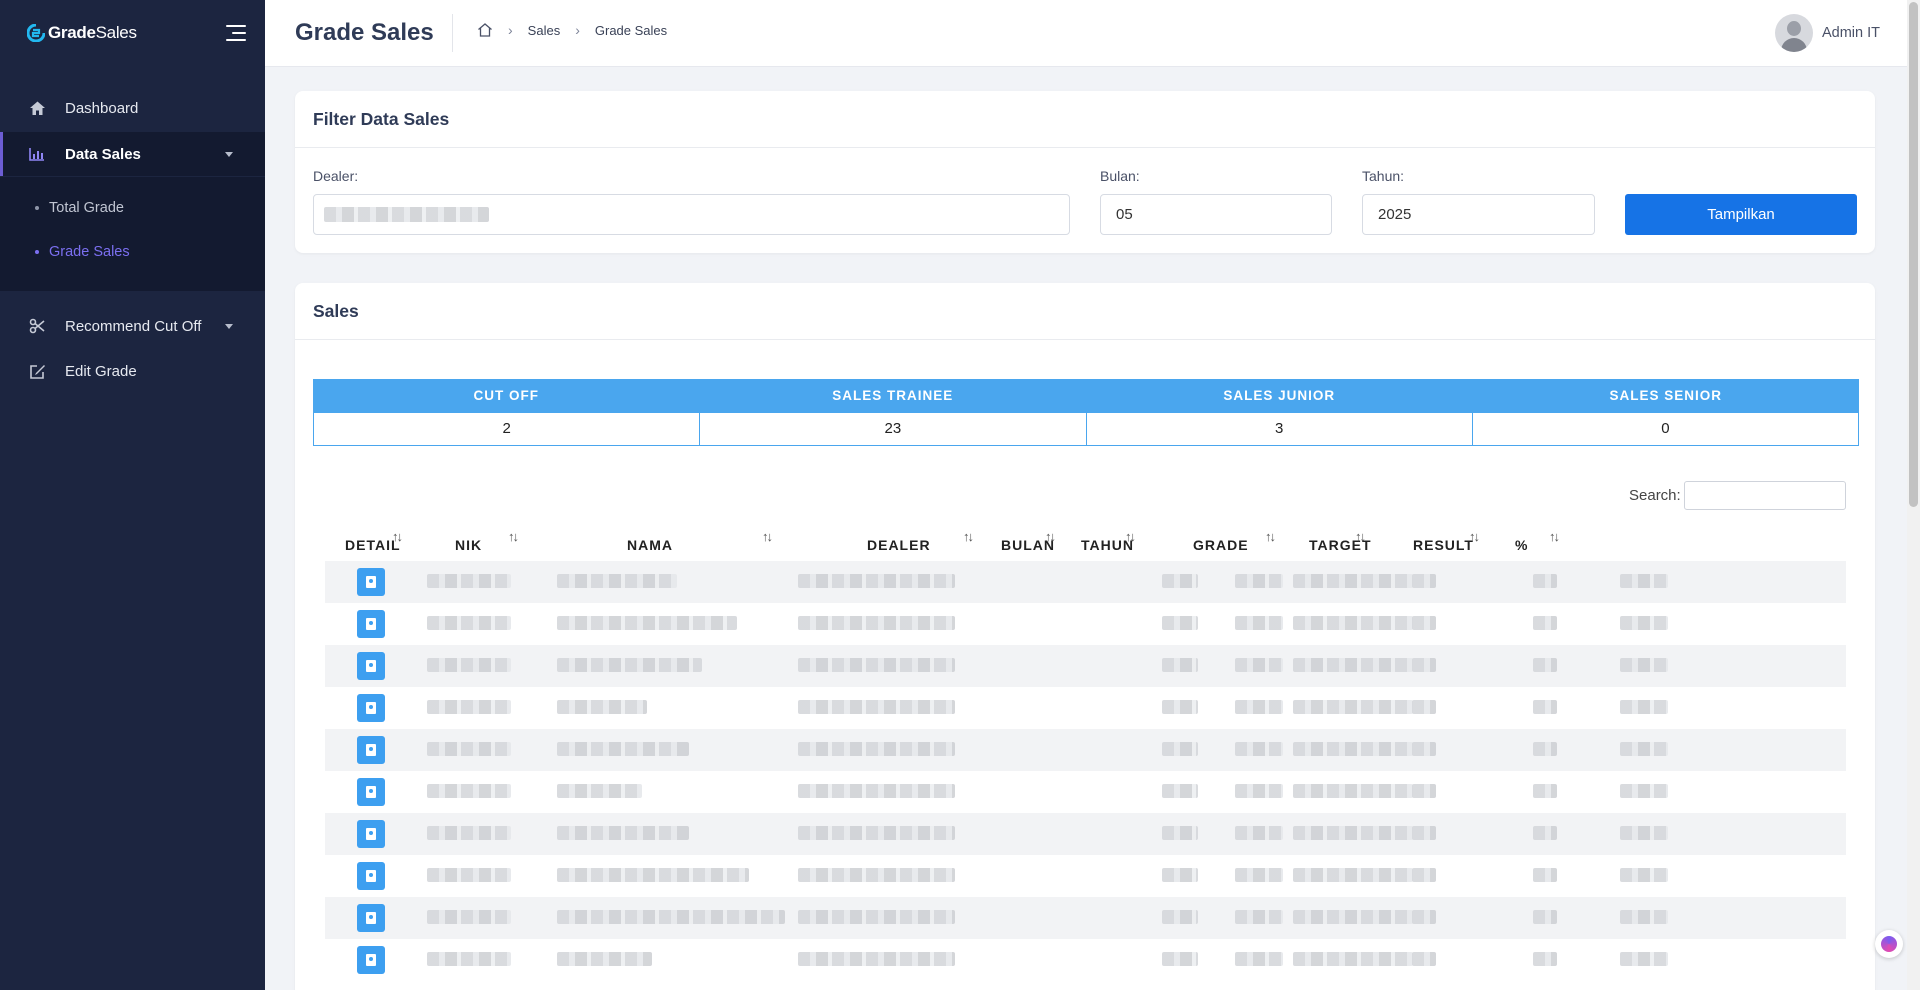  I want to click on nav-label: Edit Grade, so click(101, 371).